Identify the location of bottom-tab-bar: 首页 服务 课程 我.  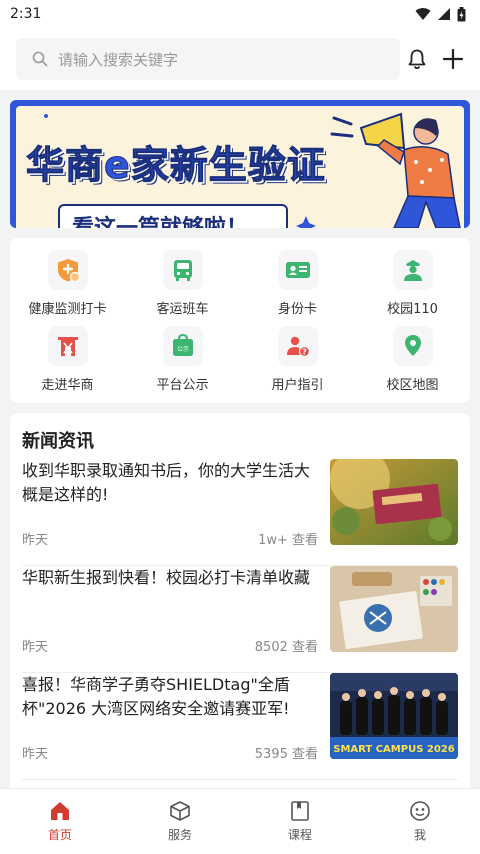
(240, 821).